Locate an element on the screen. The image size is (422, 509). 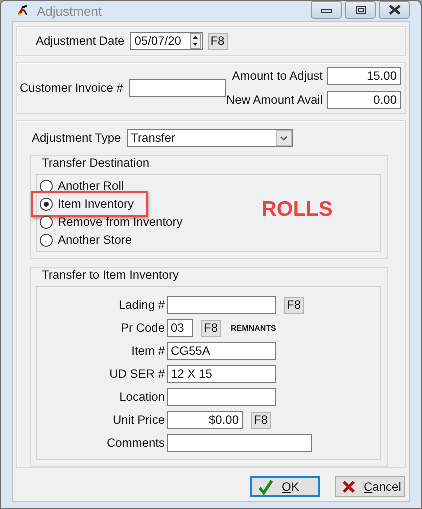
radio-option: Another Roll is located at coordinates (111, 186).